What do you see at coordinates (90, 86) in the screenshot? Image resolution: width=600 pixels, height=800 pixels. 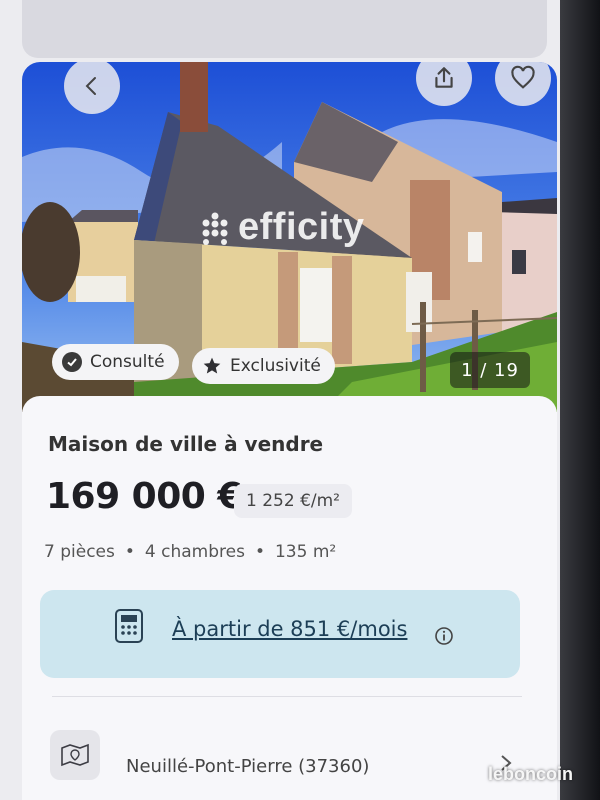 I see `chevron-left-icon` at bounding box center [90, 86].